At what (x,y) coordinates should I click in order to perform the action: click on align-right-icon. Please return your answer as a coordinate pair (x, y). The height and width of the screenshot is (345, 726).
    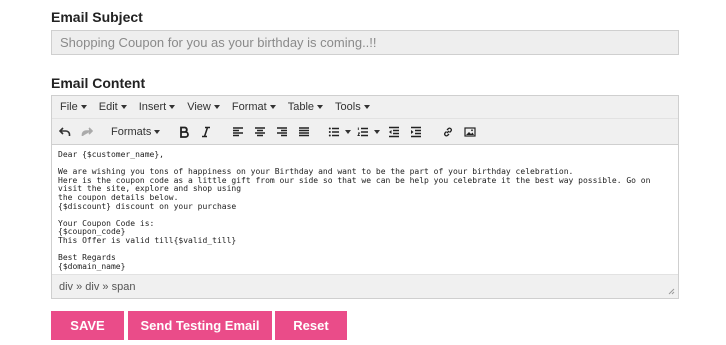
    Looking at the image, I should click on (282, 131).